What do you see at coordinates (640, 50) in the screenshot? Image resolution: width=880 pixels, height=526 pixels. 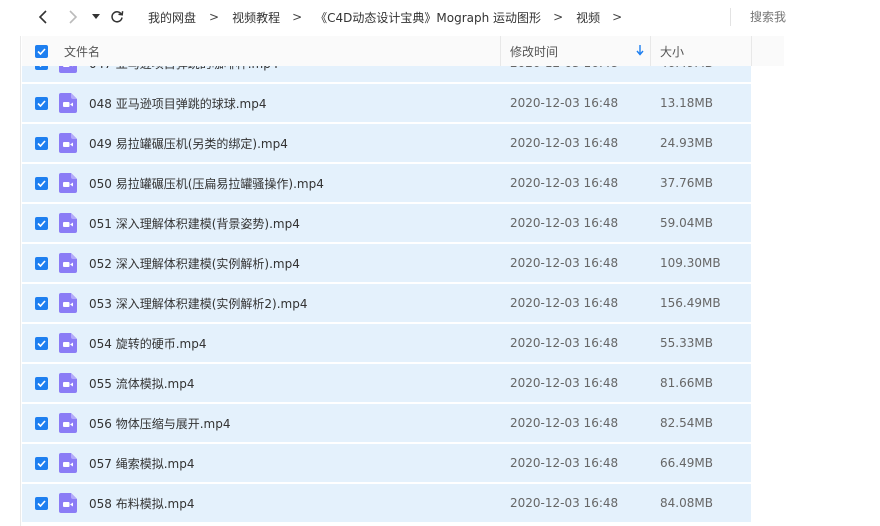 I see `arrow-down-icon` at bounding box center [640, 50].